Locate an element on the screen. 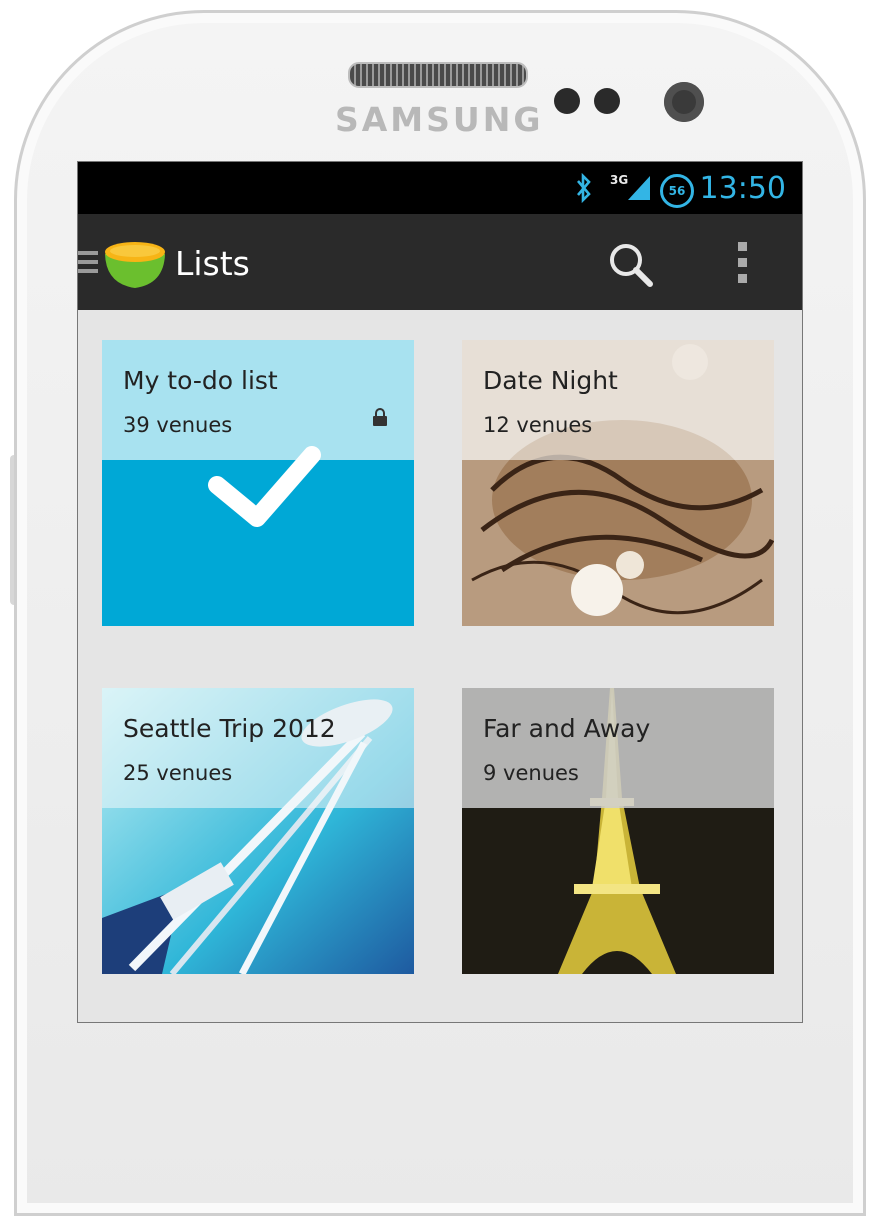 This screenshot has height=1216, width=875. earpiece-speaker is located at coordinates (438, 75).